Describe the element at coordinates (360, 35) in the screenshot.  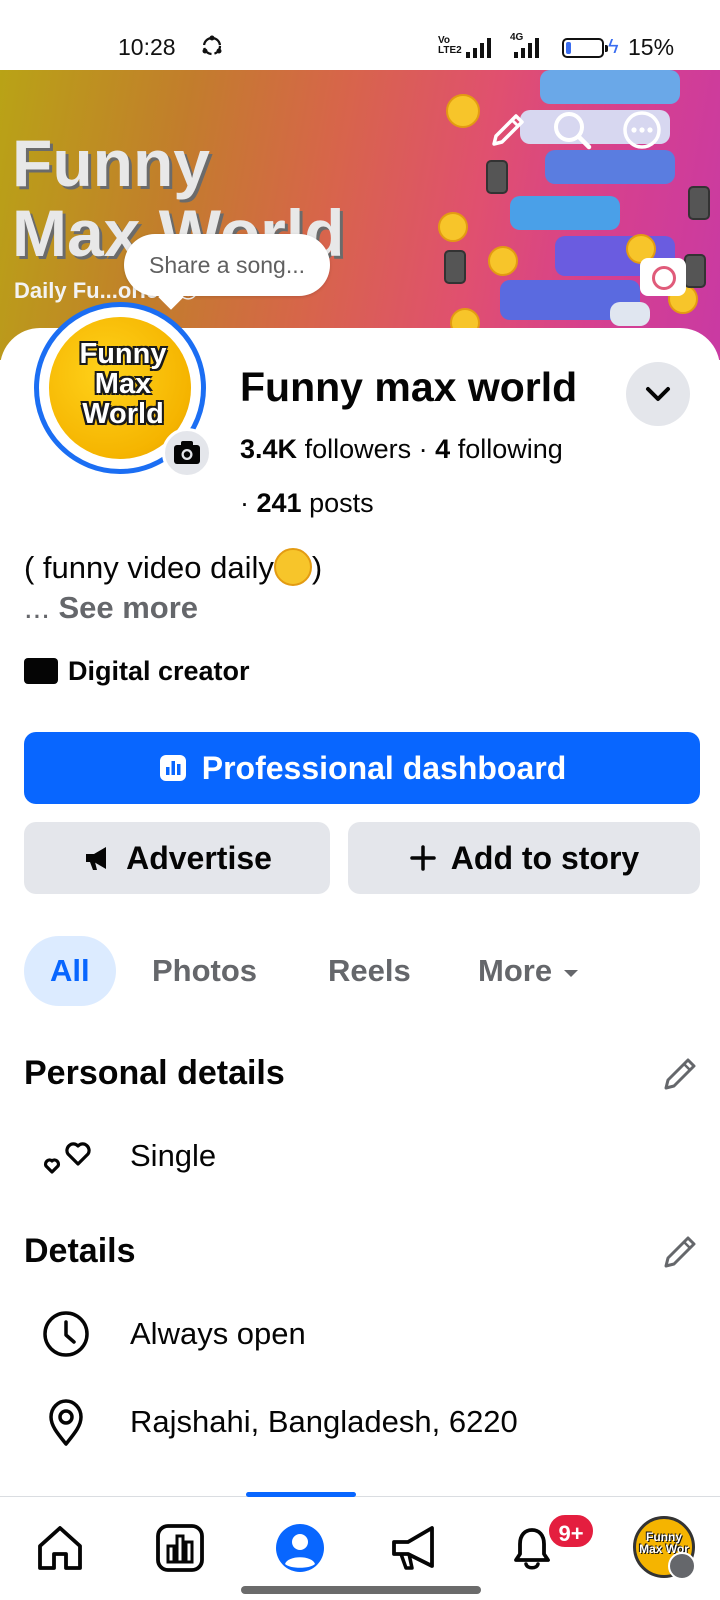
I see `status-bar: 10:28 Vo LTE2 4G ϟ 15%` at that location.